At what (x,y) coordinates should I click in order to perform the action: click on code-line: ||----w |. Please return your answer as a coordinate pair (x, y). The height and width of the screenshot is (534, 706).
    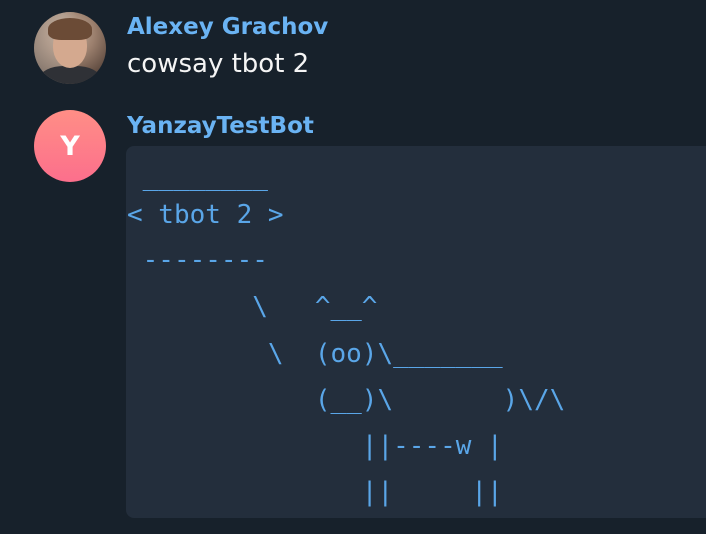
    Looking at the image, I should click on (315, 446).